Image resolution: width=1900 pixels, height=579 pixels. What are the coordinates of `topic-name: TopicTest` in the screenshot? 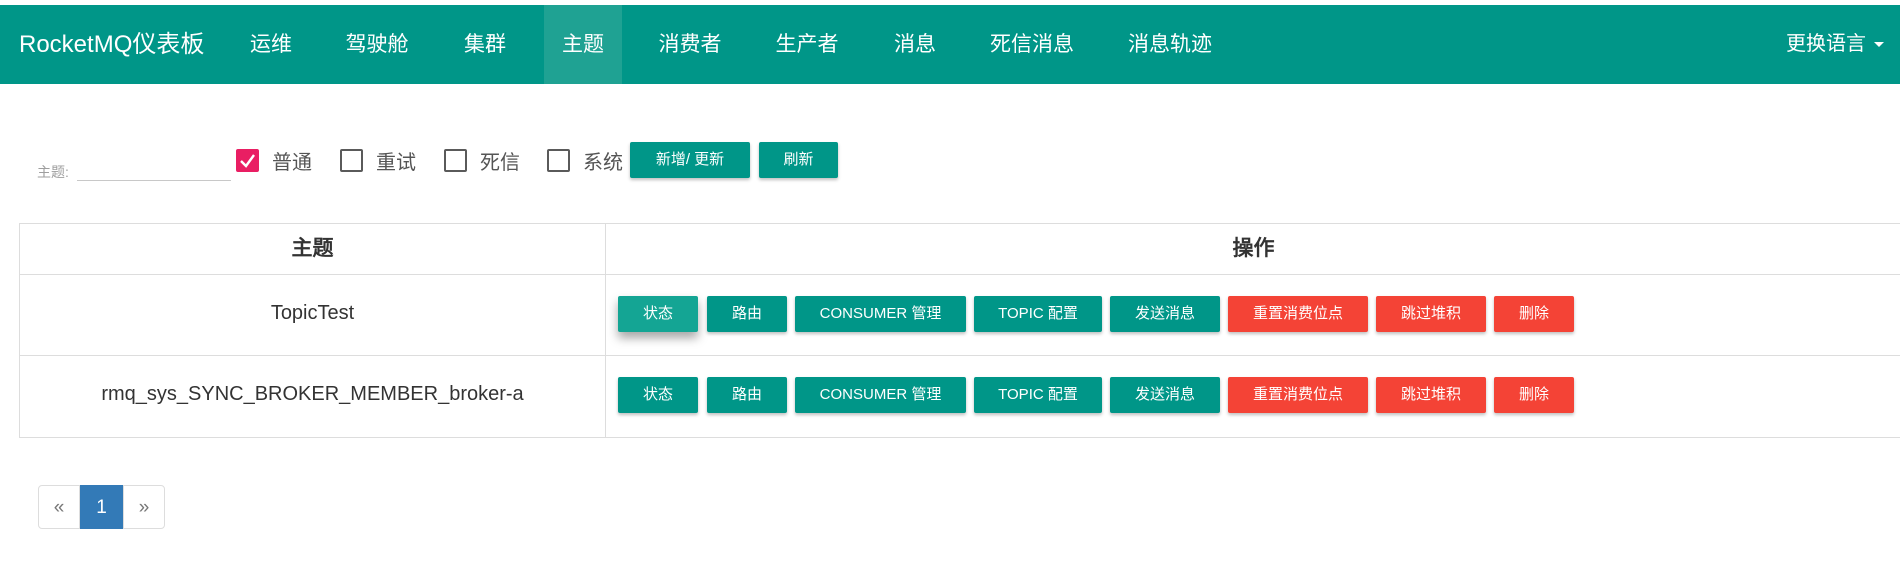 It's located at (312, 313).